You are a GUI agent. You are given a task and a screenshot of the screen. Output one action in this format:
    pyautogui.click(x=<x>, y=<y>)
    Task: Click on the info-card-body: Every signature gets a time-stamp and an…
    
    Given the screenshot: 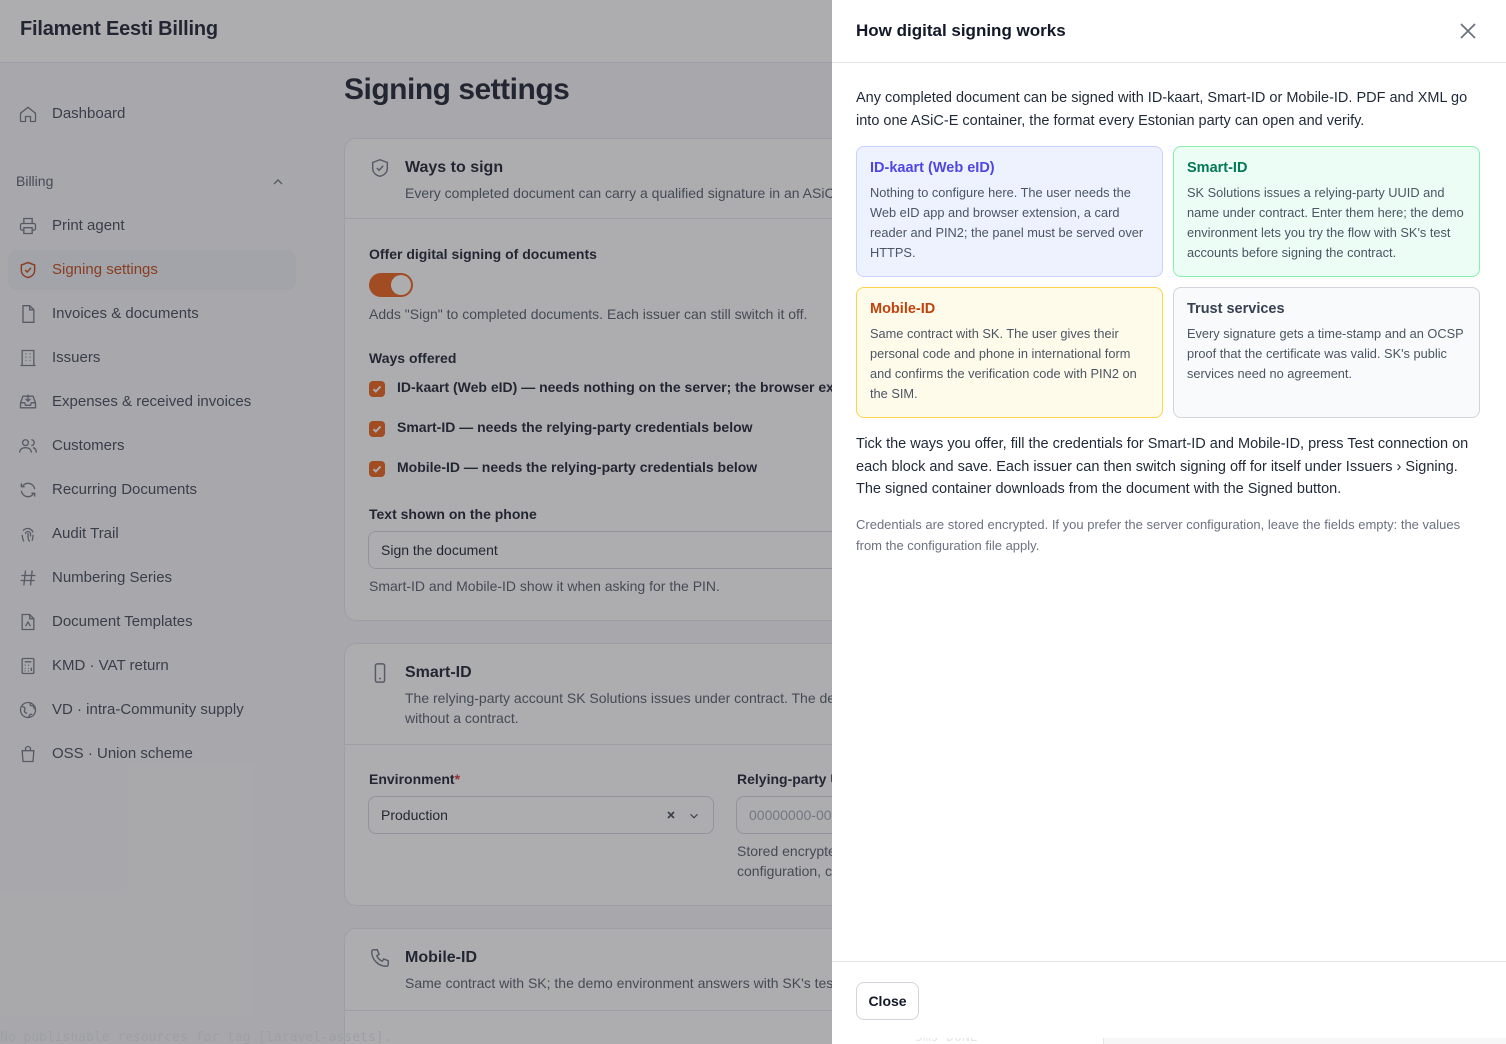 What is the action you would take?
    pyautogui.click(x=1325, y=353)
    